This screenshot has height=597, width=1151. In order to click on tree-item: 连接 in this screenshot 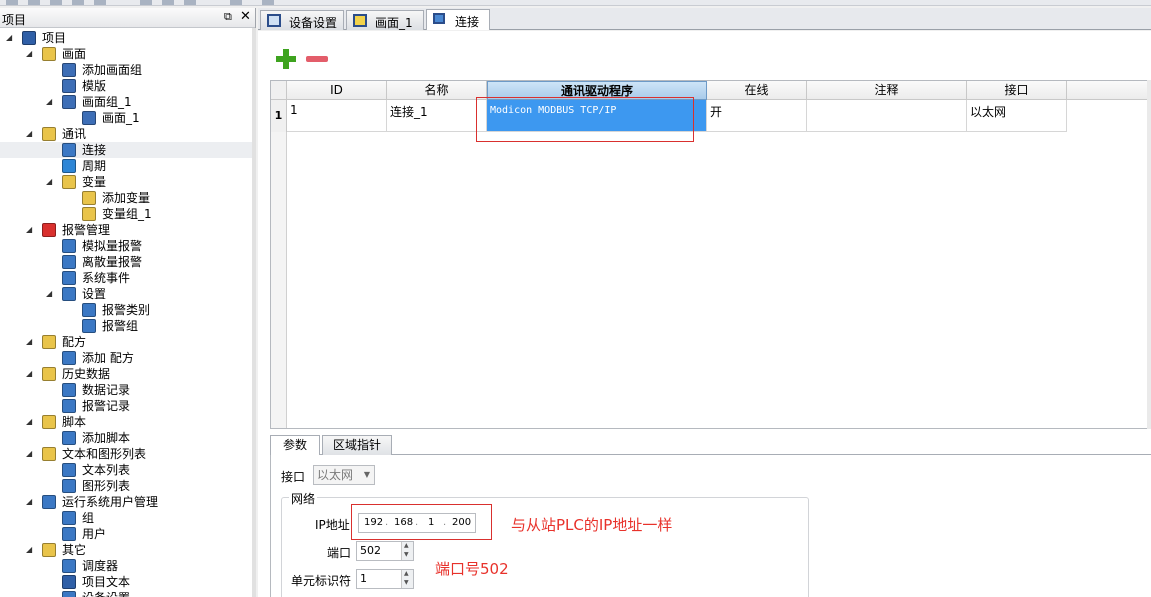, I will do `click(126, 150)`.